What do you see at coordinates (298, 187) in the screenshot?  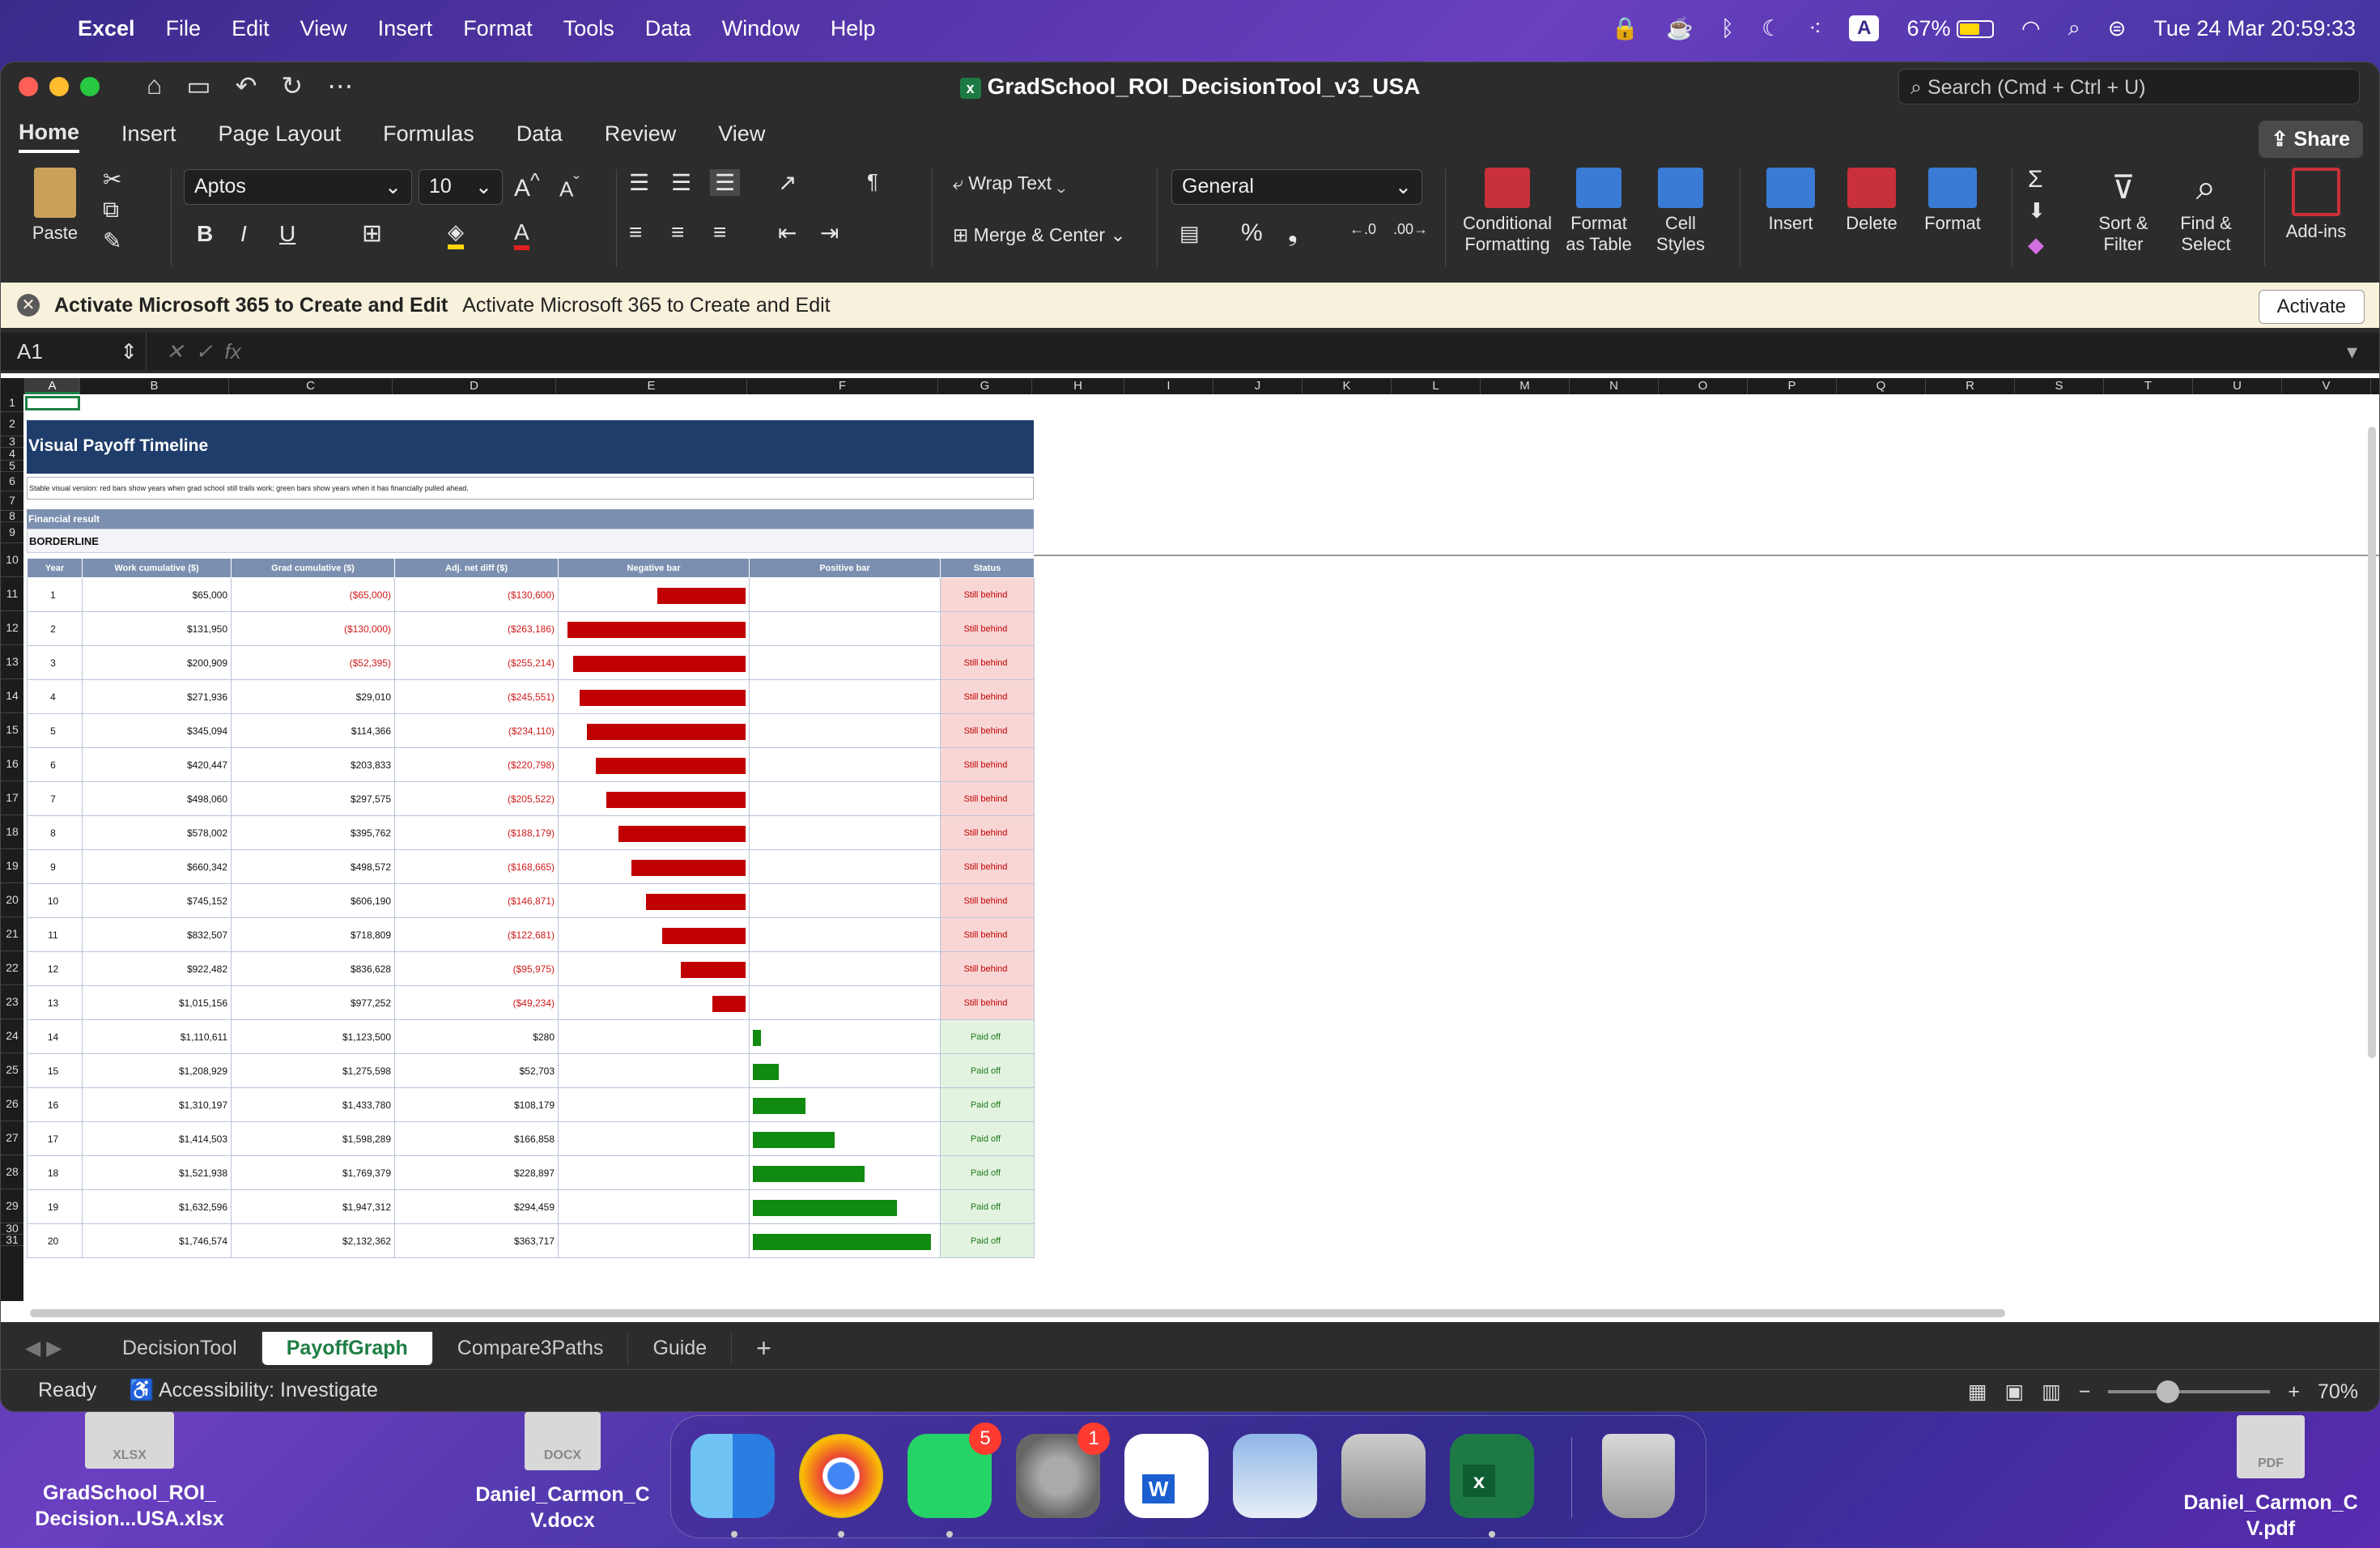 I see `font-family-select: Aptos ⌄` at bounding box center [298, 187].